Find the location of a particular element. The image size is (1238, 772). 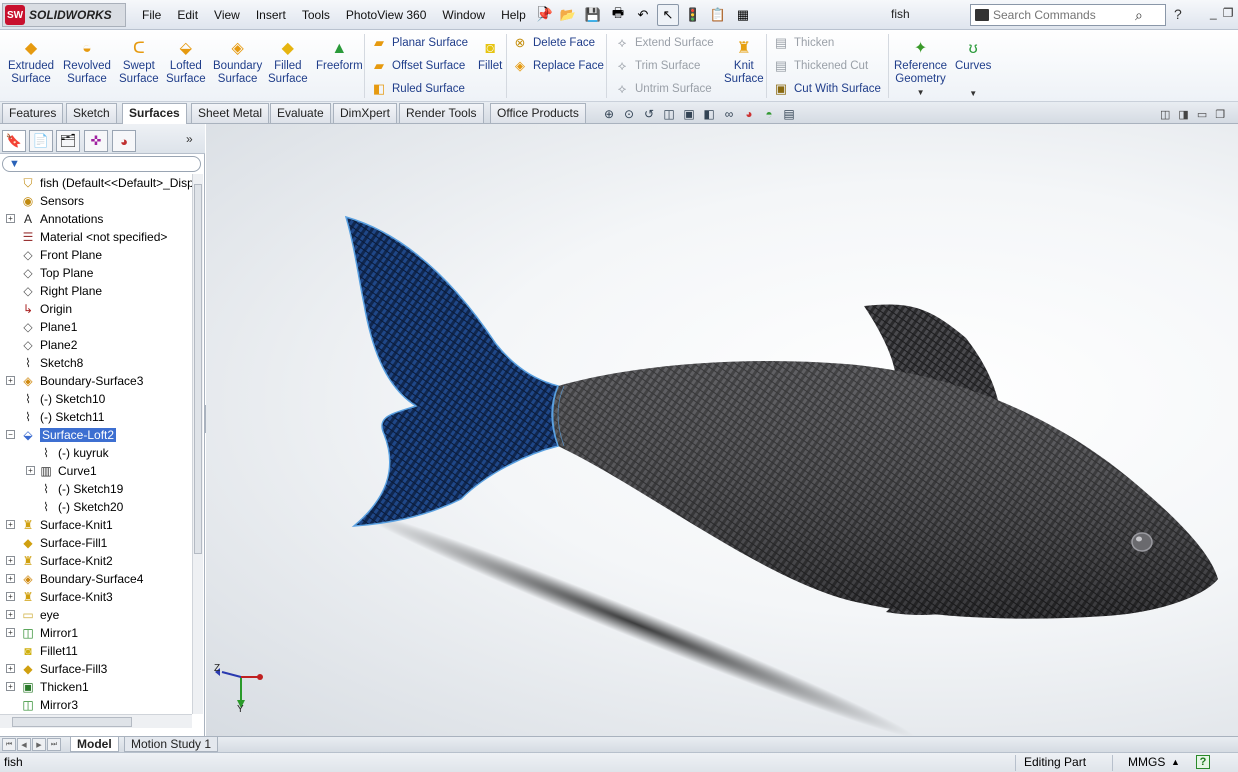

previous-tab-icon: ◀ is located at coordinates (24, 744).